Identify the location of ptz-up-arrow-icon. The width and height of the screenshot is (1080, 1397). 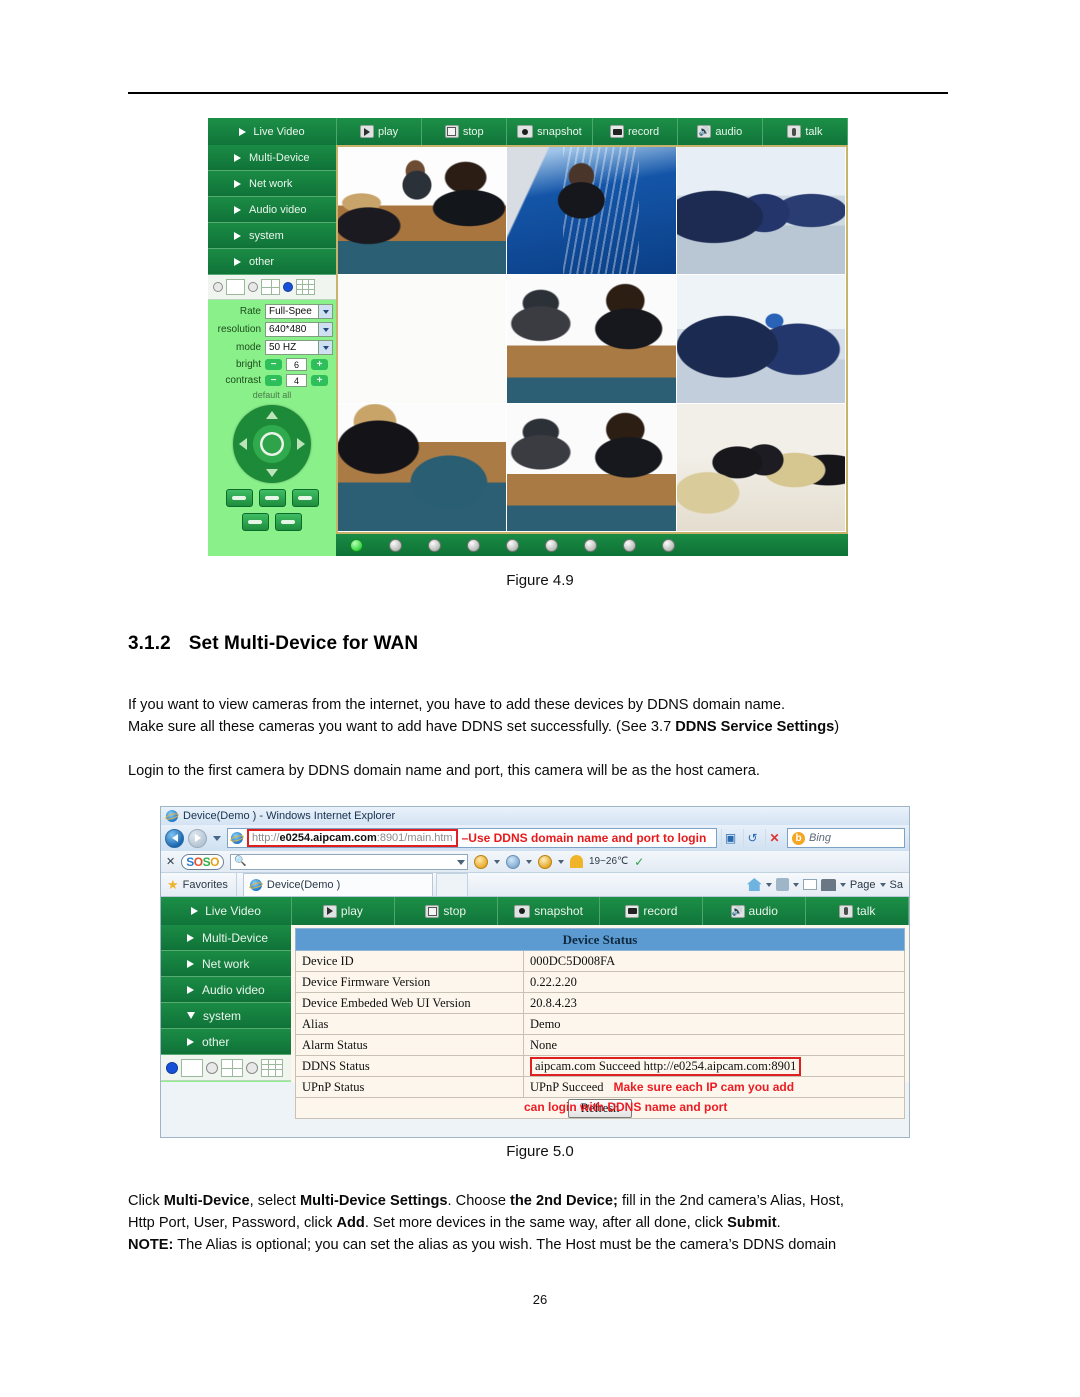
(272, 415).